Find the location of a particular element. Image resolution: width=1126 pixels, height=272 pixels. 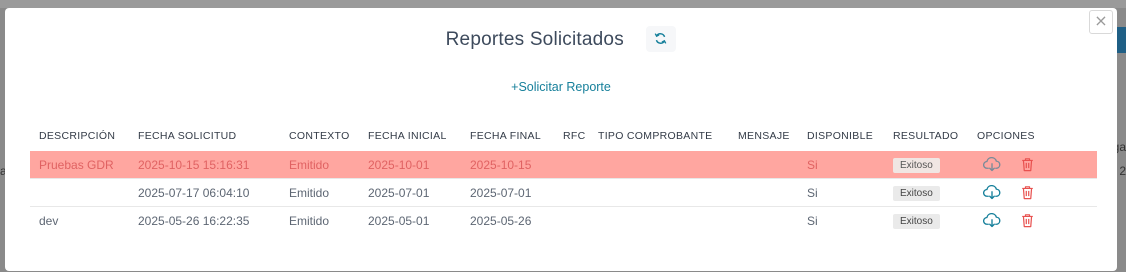

cell-descripcion: Pruebas GDR is located at coordinates (79, 165).